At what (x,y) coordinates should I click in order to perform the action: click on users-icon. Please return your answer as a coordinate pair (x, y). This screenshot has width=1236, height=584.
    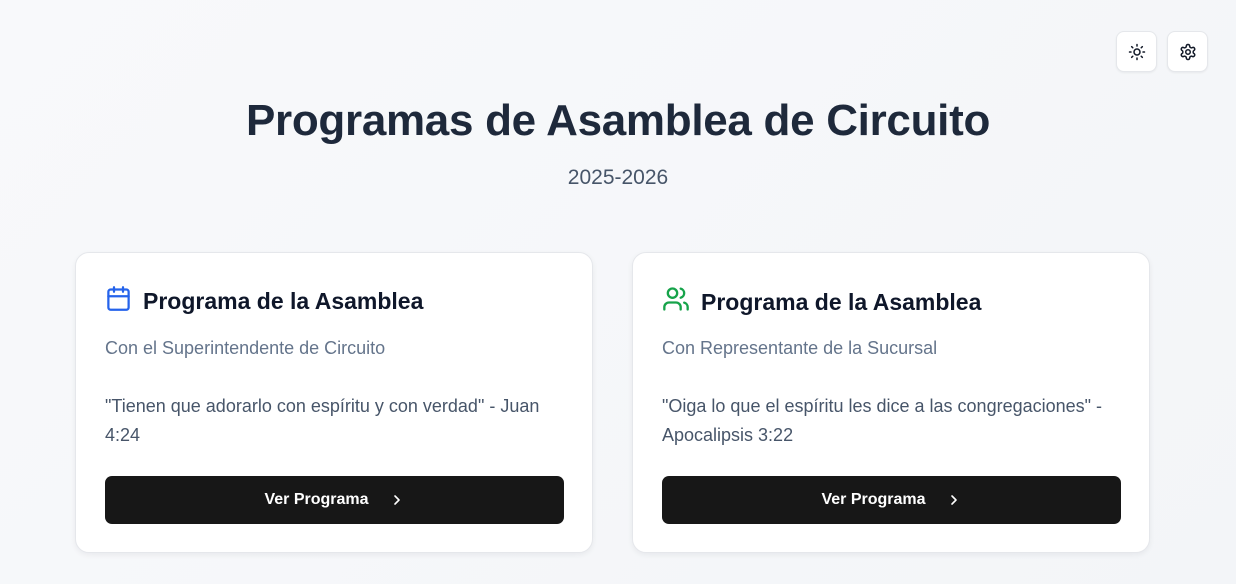
    Looking at the image, I should click on (676, 301).